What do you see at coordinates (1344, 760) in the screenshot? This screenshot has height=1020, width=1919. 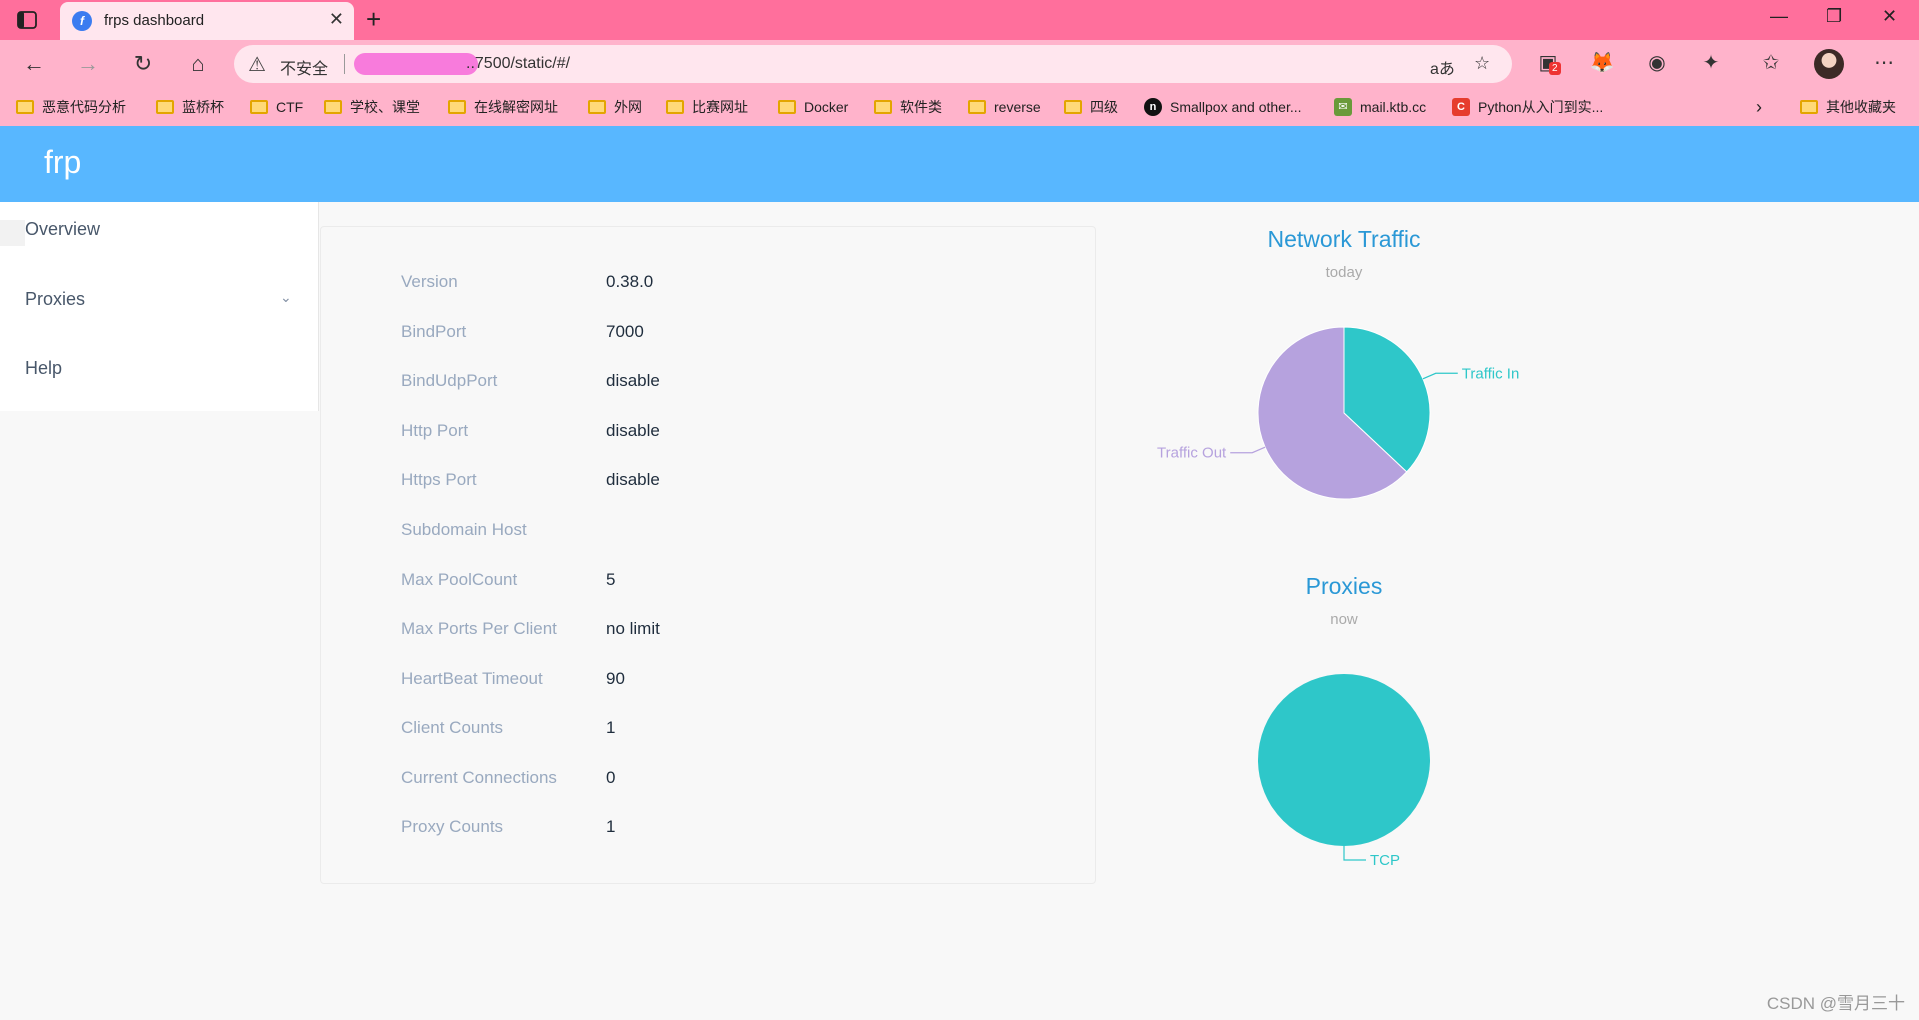 I see `pie-slice-tcp` at bounding box center [1344, 760].